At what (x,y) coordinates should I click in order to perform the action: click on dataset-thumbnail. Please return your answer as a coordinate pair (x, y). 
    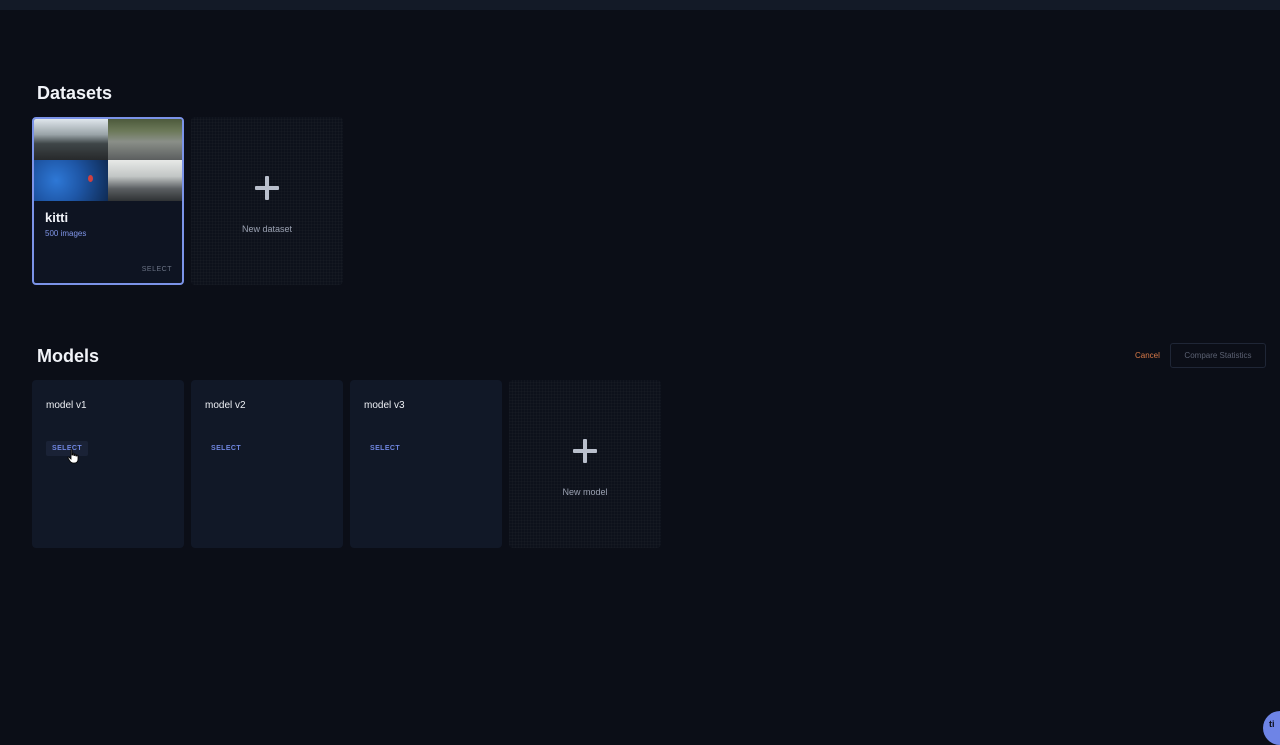
    Looking at the image, I should click on (108, 160).